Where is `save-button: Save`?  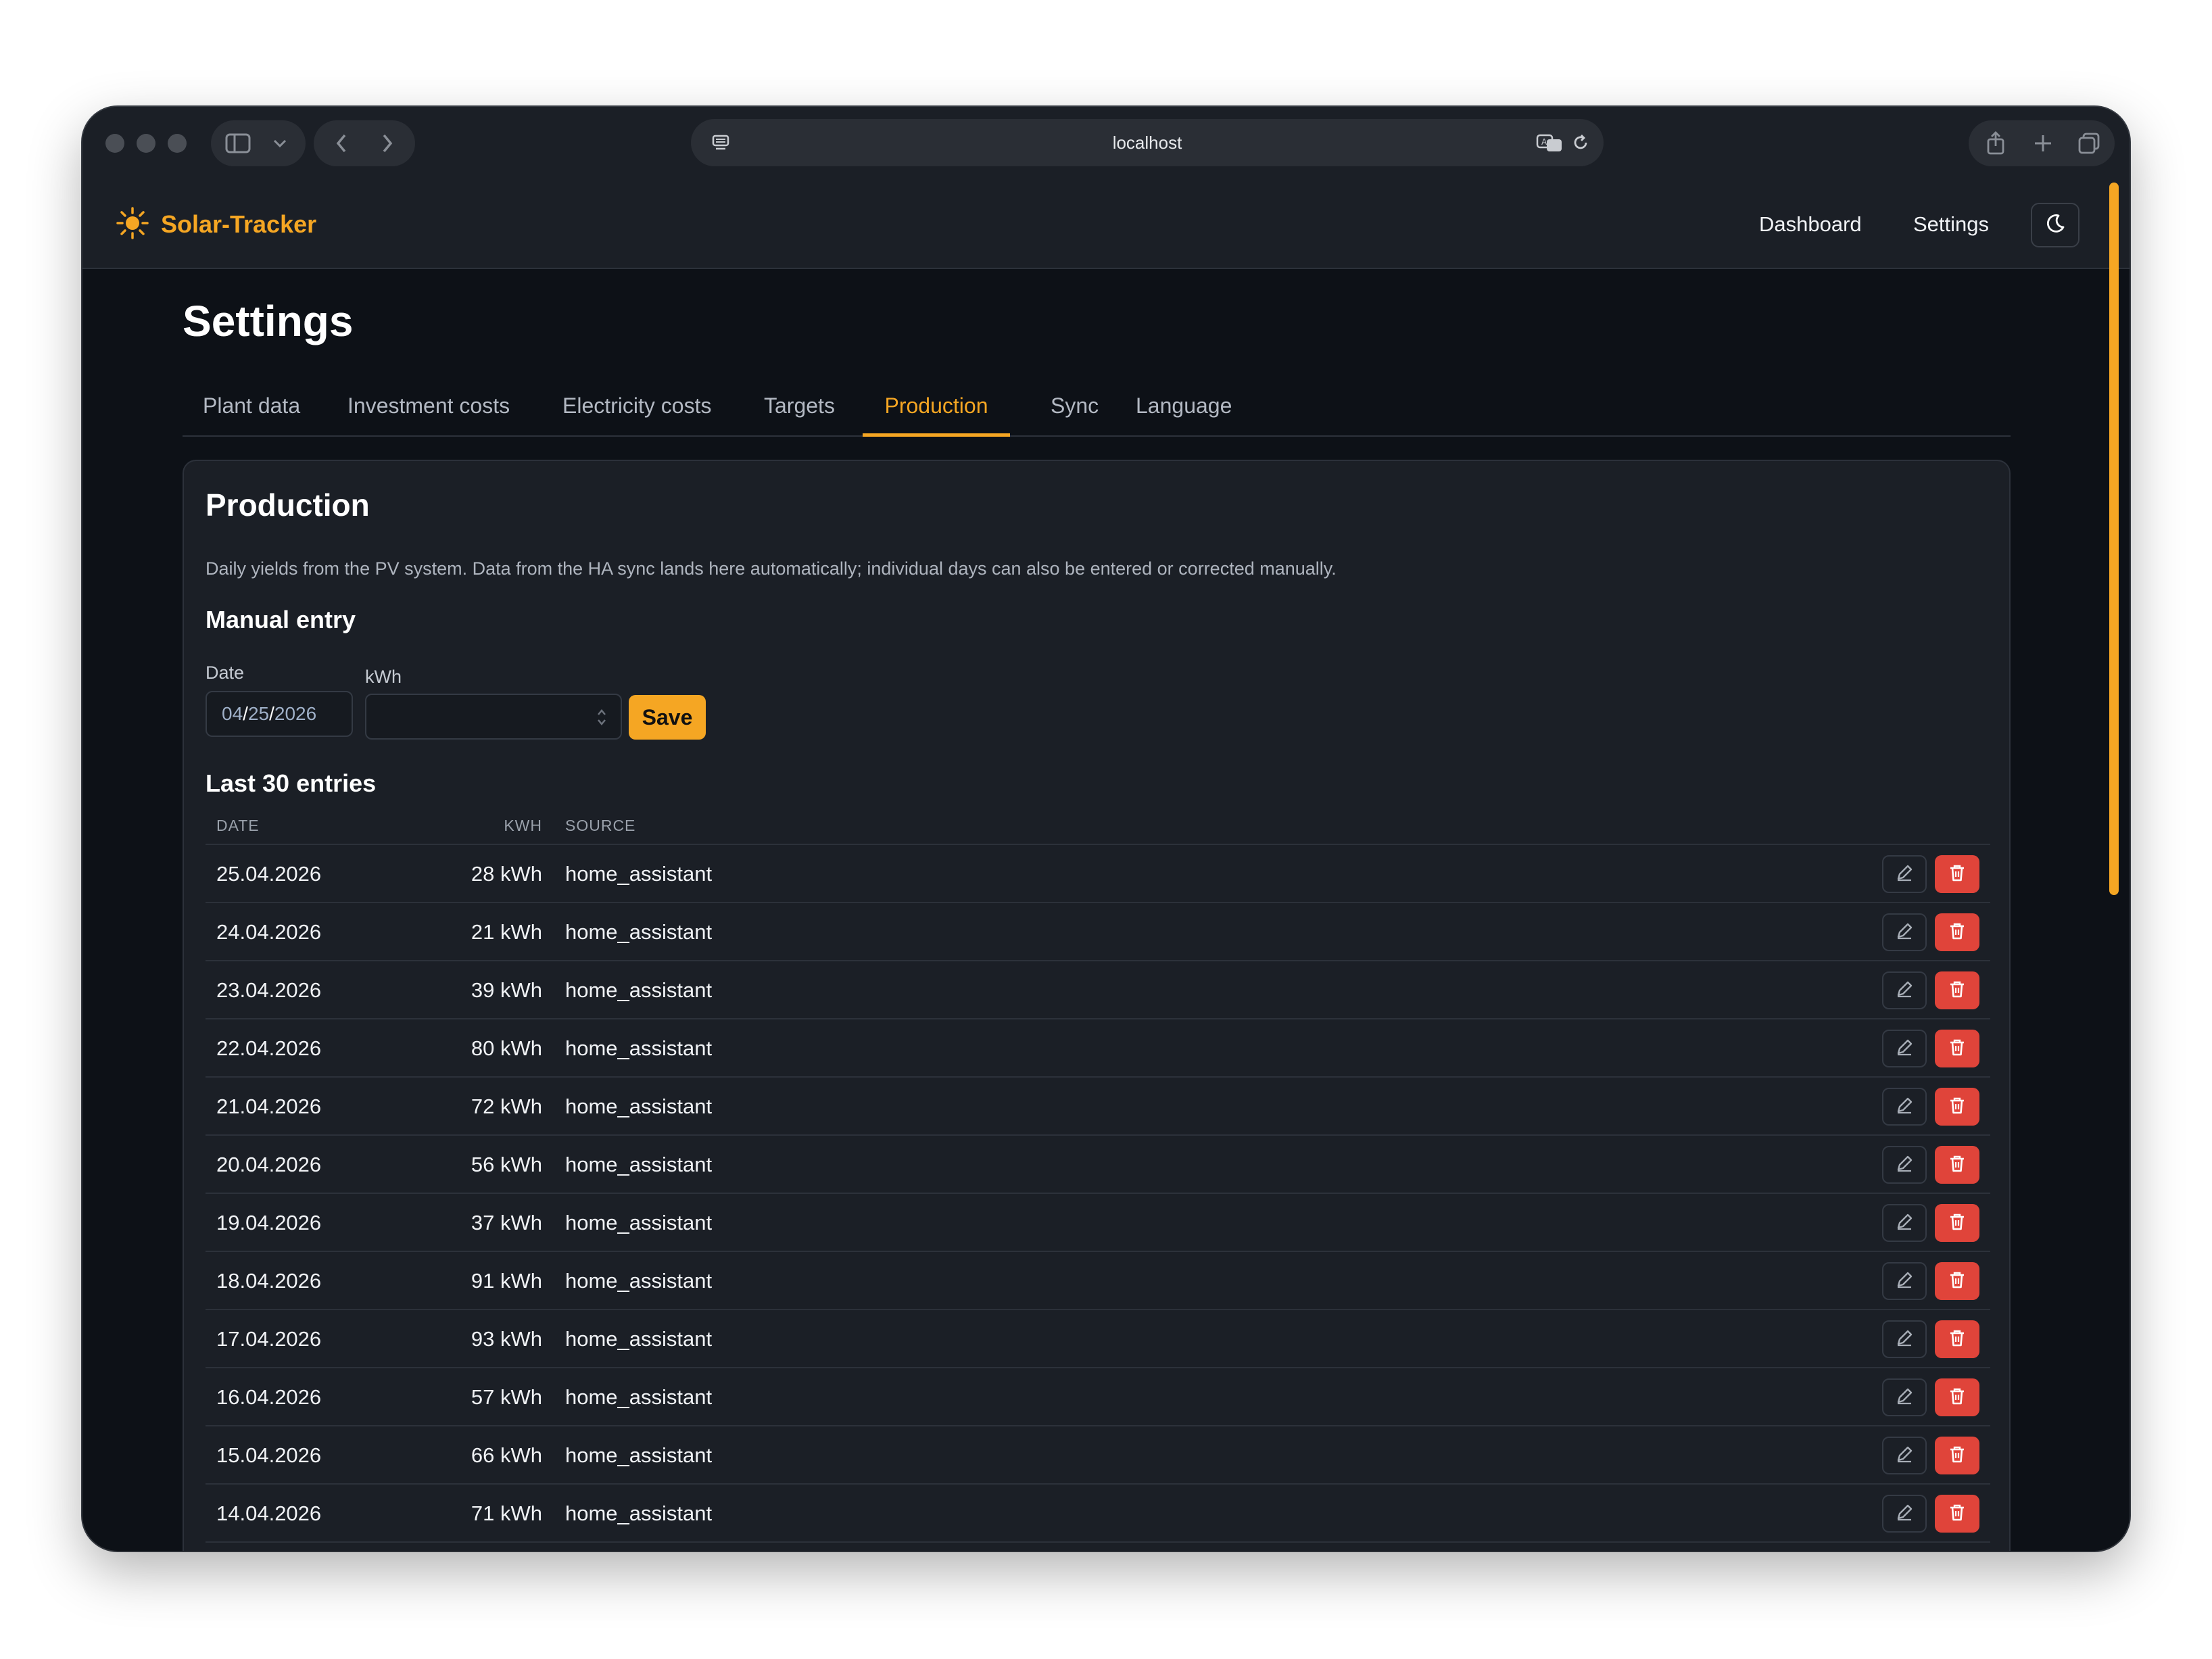 save-button: Save is located at coordinates (667, 718).